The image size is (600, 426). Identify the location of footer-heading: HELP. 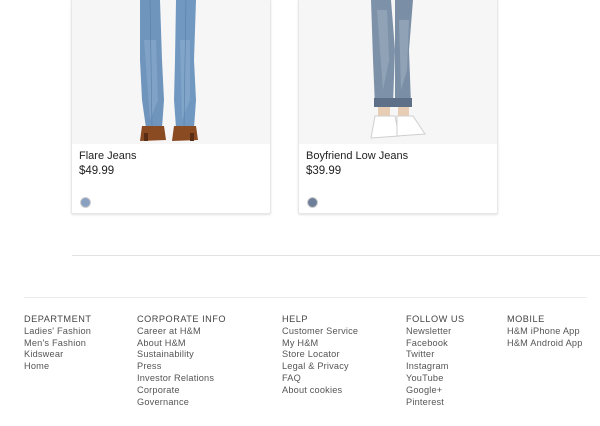
(295, 319).